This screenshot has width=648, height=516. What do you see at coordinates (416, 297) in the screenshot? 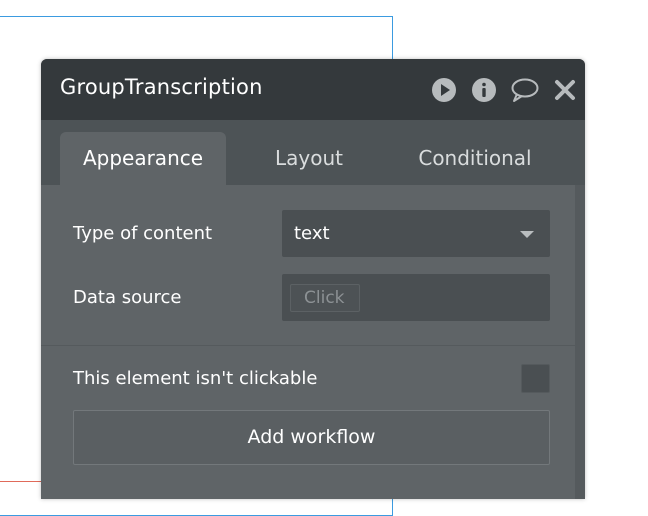
I see `data-source-field: Click` at bounding box center [416, 297].